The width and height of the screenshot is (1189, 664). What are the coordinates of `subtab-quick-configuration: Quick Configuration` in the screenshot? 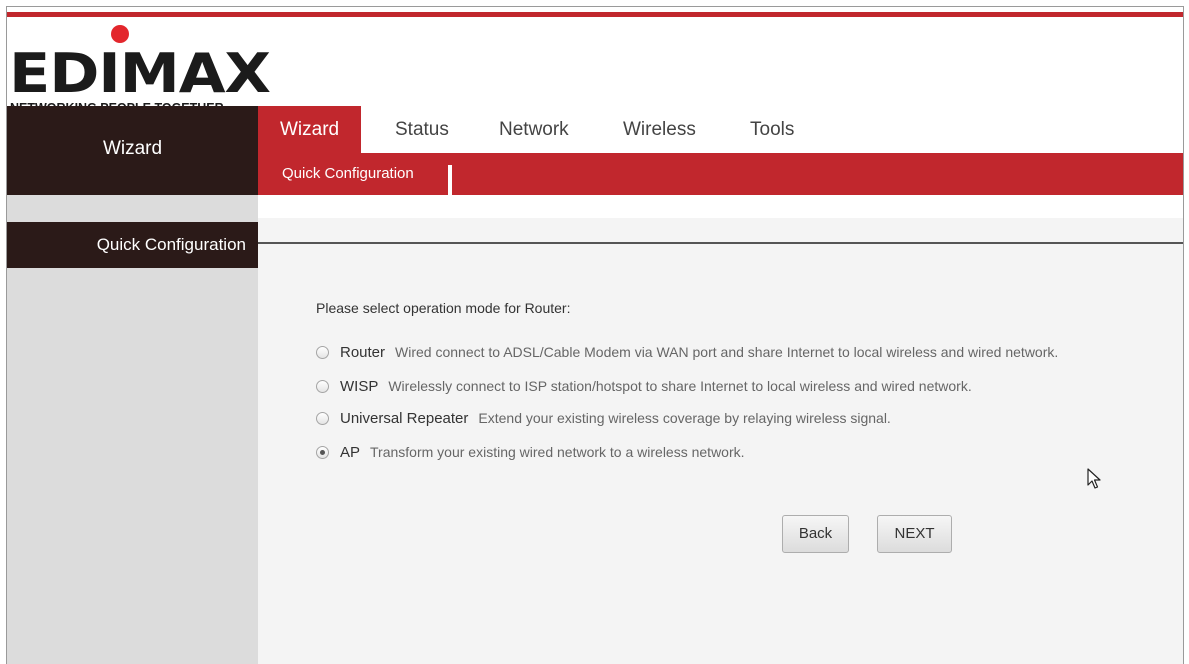 It's located at (348, 173).